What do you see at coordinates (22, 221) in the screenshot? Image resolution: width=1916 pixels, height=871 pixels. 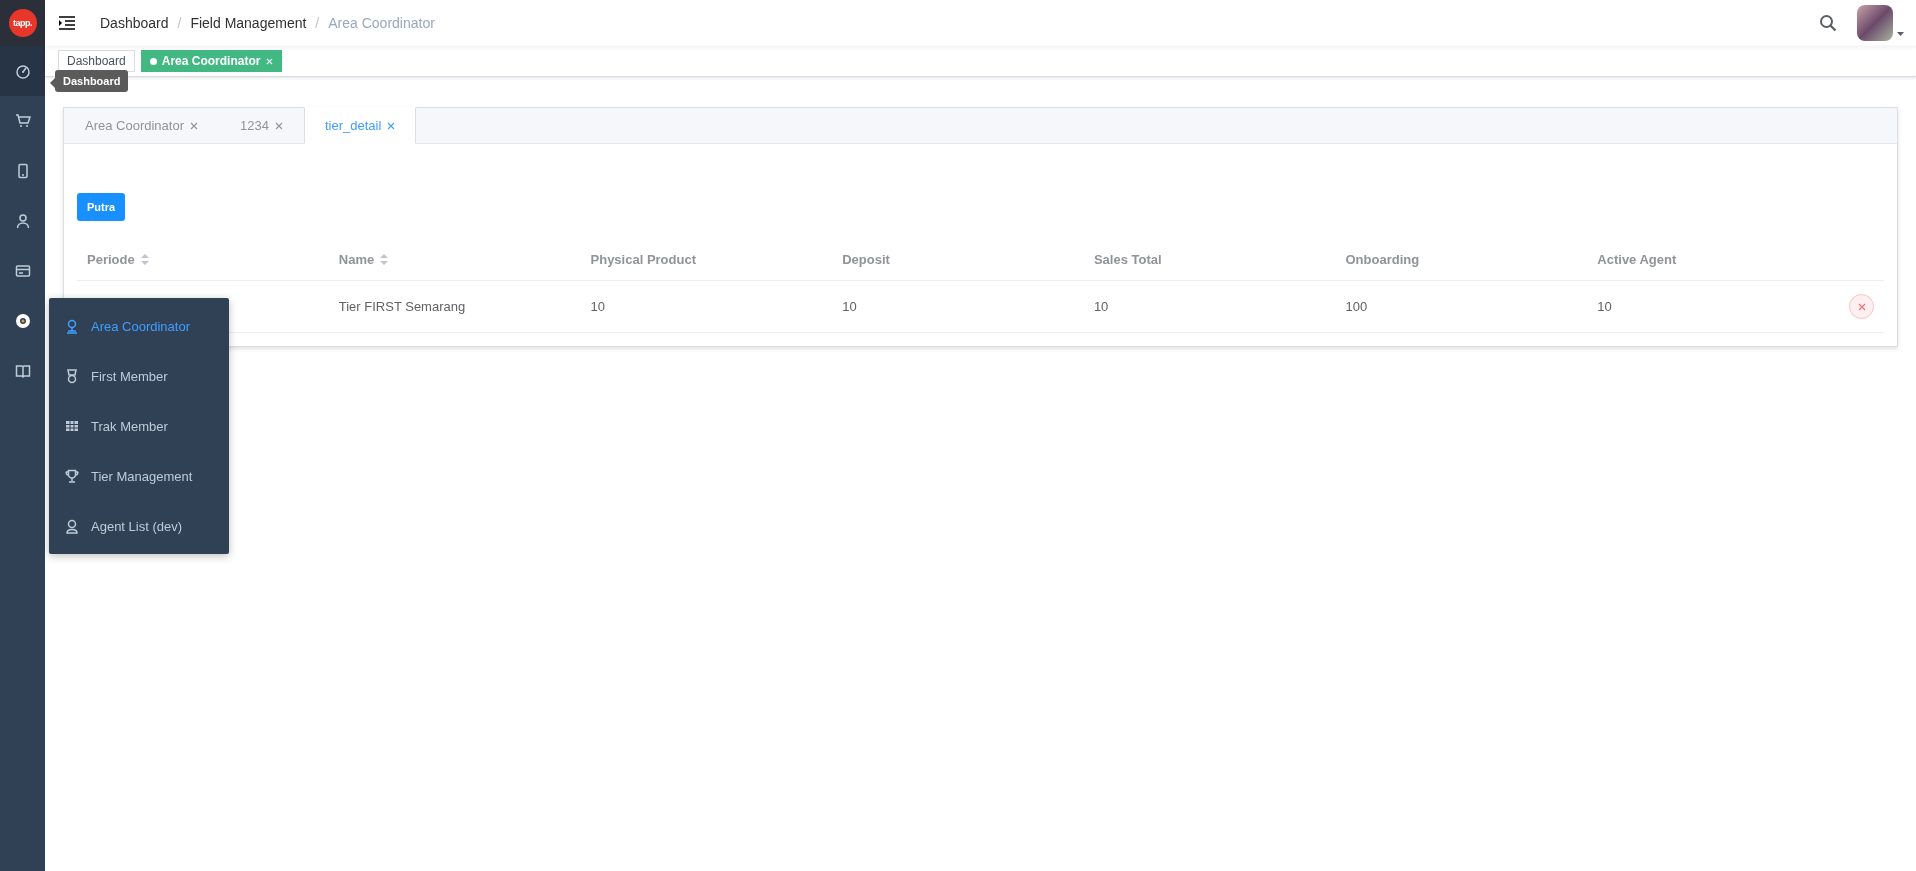 I see `user-icon` at bounding box center [22, 221].